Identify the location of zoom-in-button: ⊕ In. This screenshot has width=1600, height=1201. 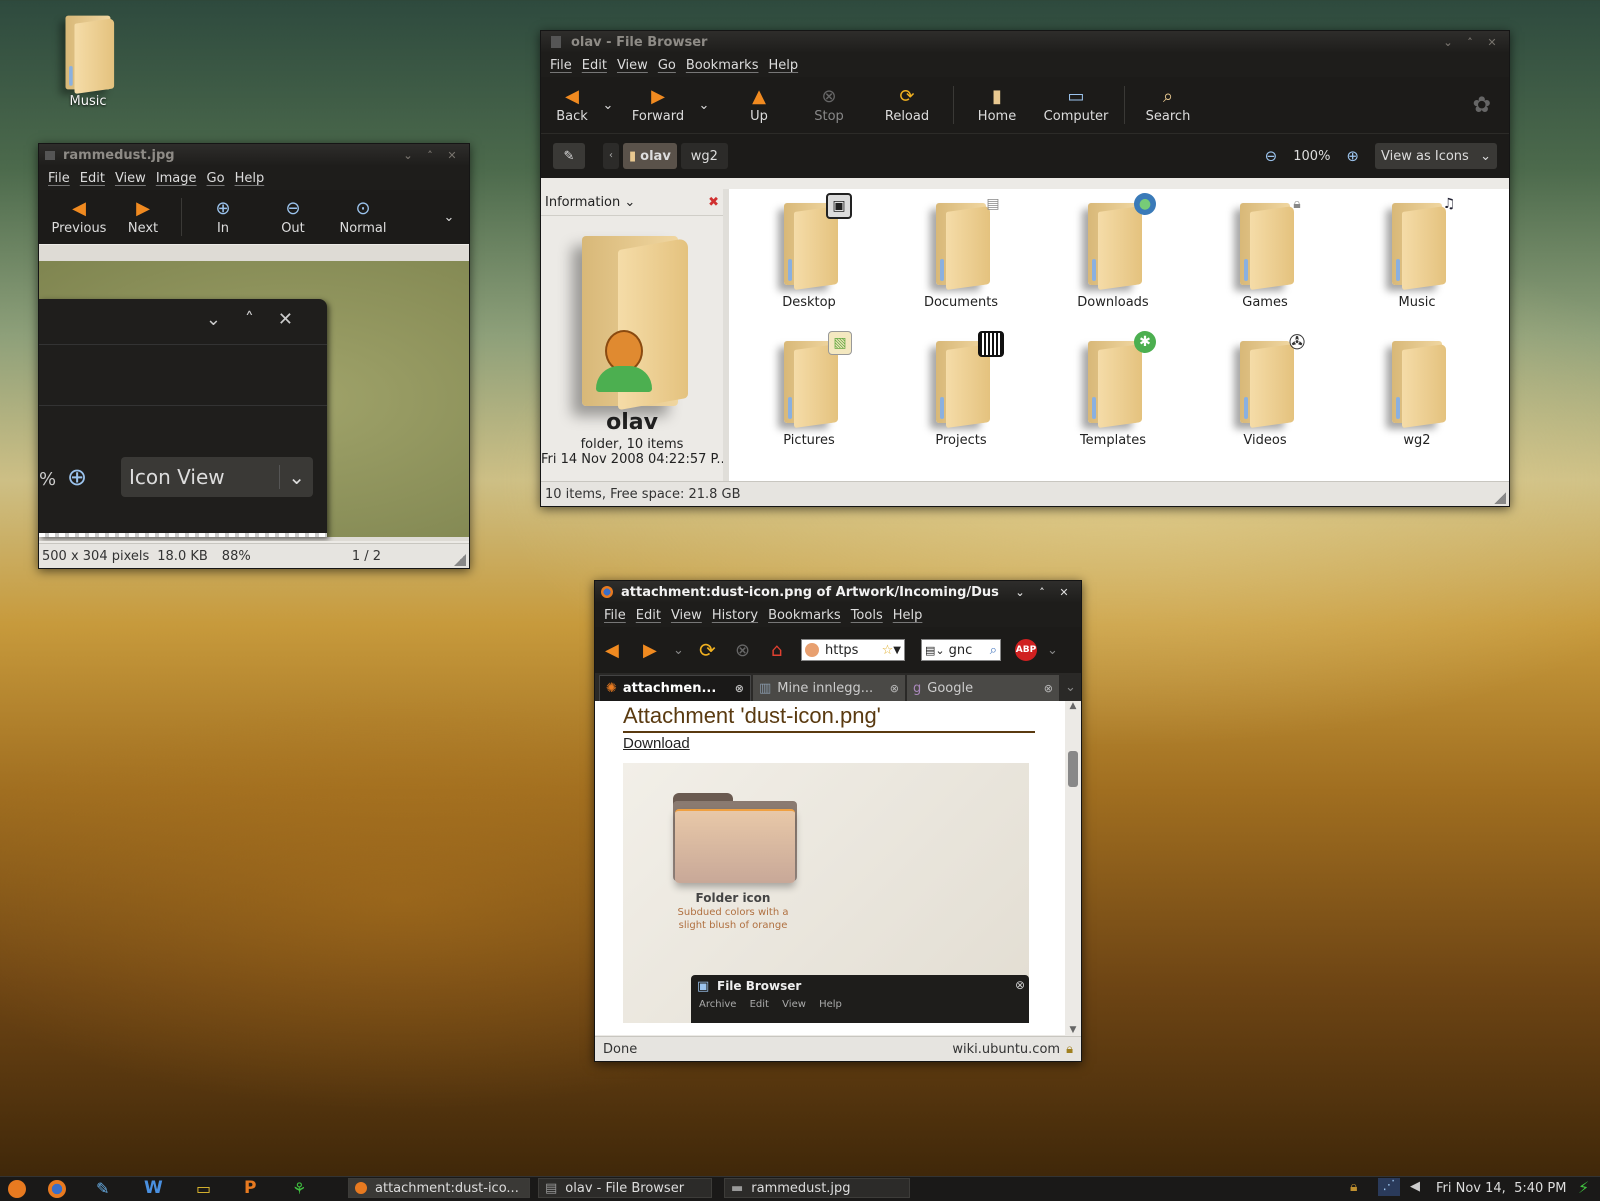
(223, 217).